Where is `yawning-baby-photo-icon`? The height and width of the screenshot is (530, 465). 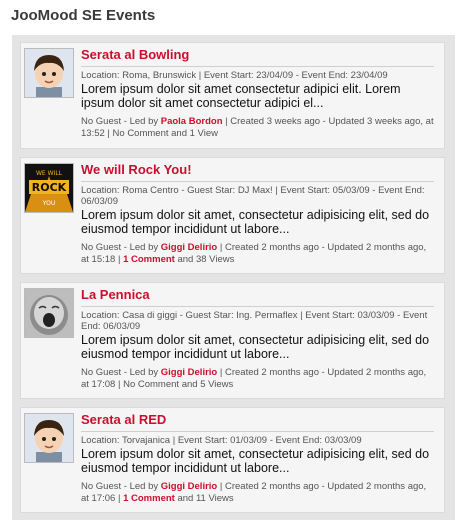 yawning-baby-photo-icon is located at coordinates (49, 313).